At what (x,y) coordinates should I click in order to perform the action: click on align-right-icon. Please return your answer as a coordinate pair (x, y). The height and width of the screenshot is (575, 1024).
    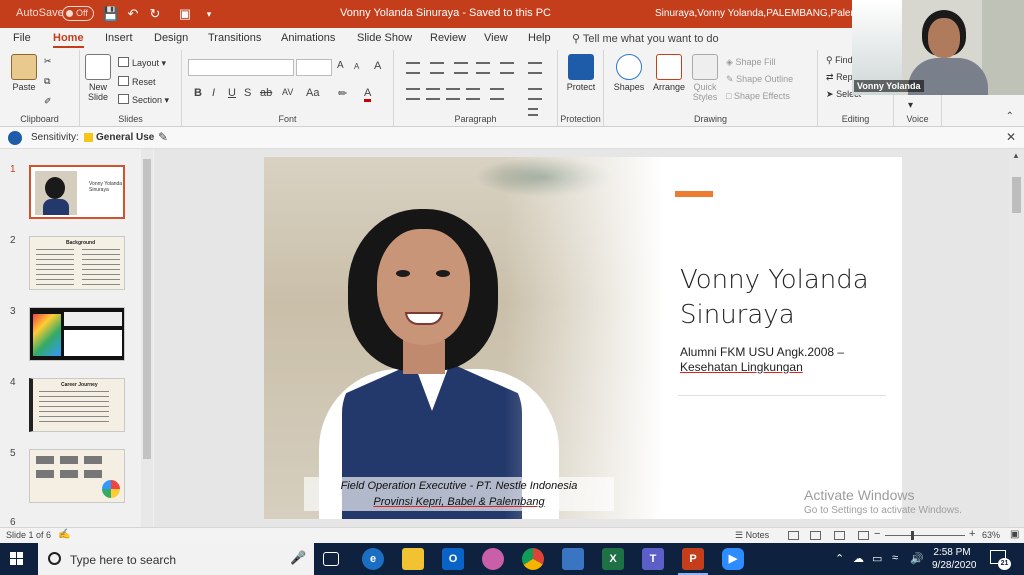
    Looking at the image, I should click on (453, 94).